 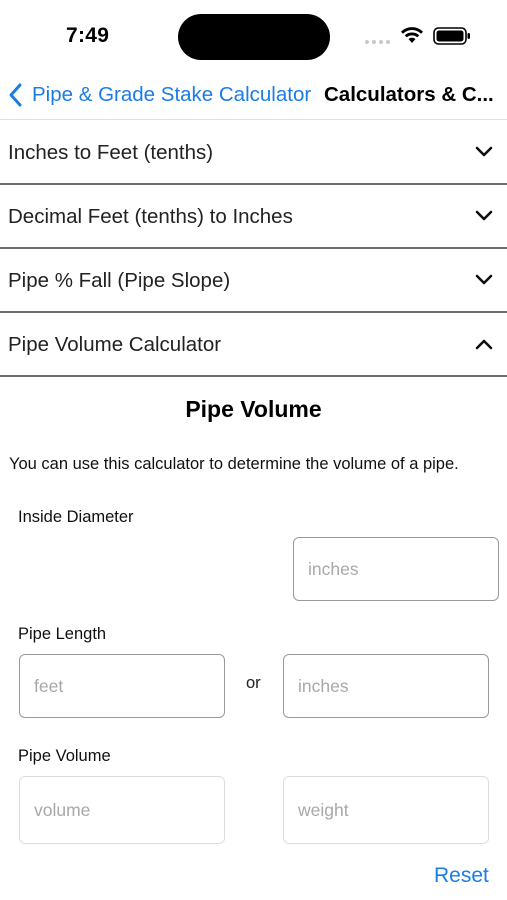 I want to click on accordion-label: Inches to Feet (tenths), so click(x=111, y=152).